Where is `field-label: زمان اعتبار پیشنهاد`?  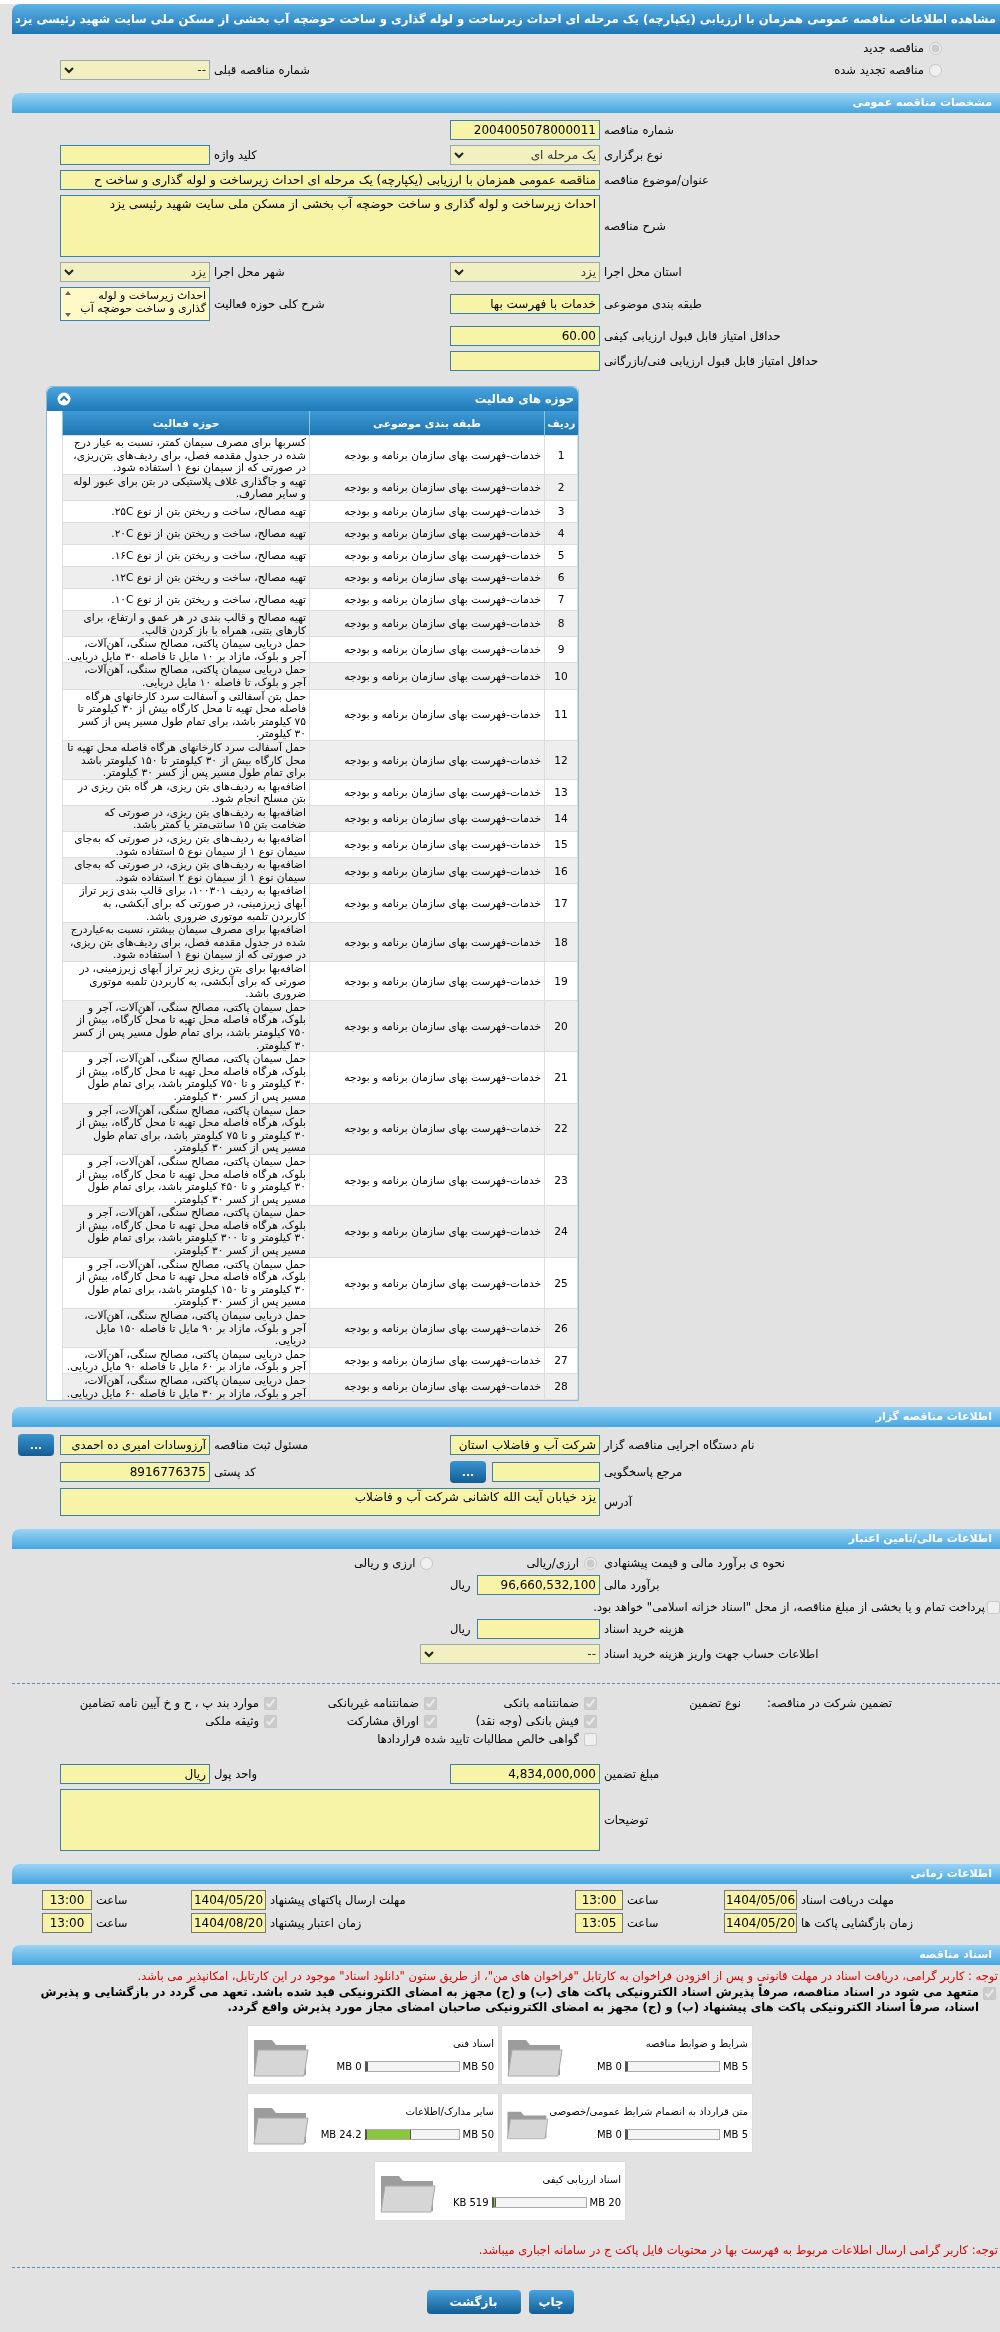 field-label: زمان اعتبار پیشنهاد is located at coordinates (316, 1923).